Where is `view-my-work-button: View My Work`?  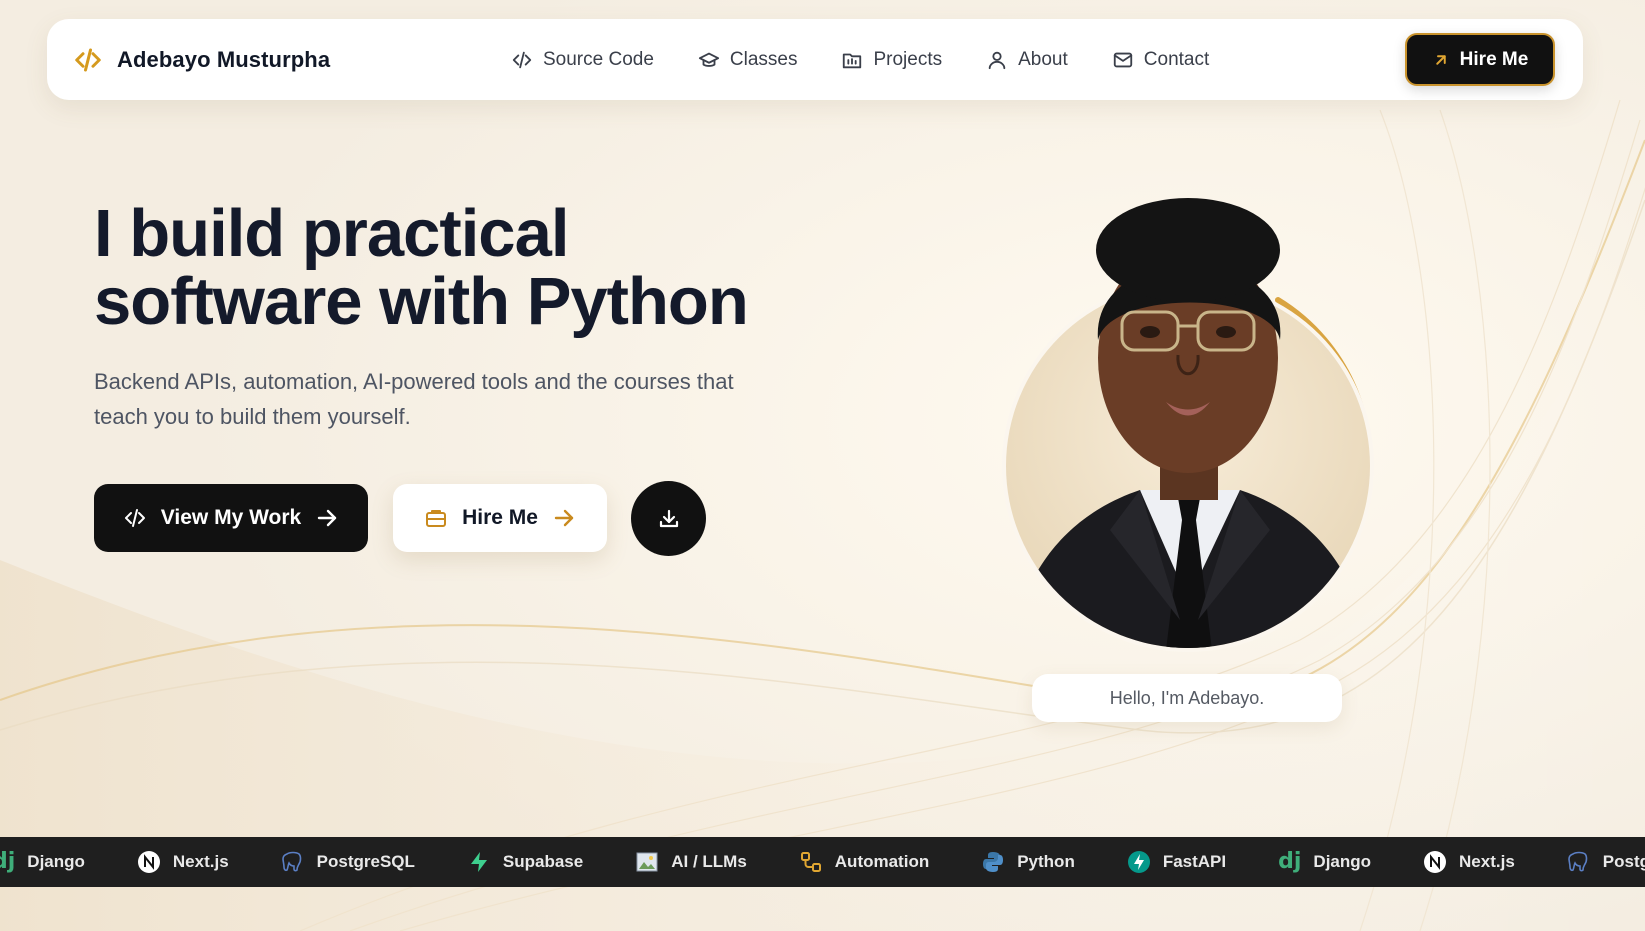
view-my-work-button: View My Work is located at coordinates (231, 518).